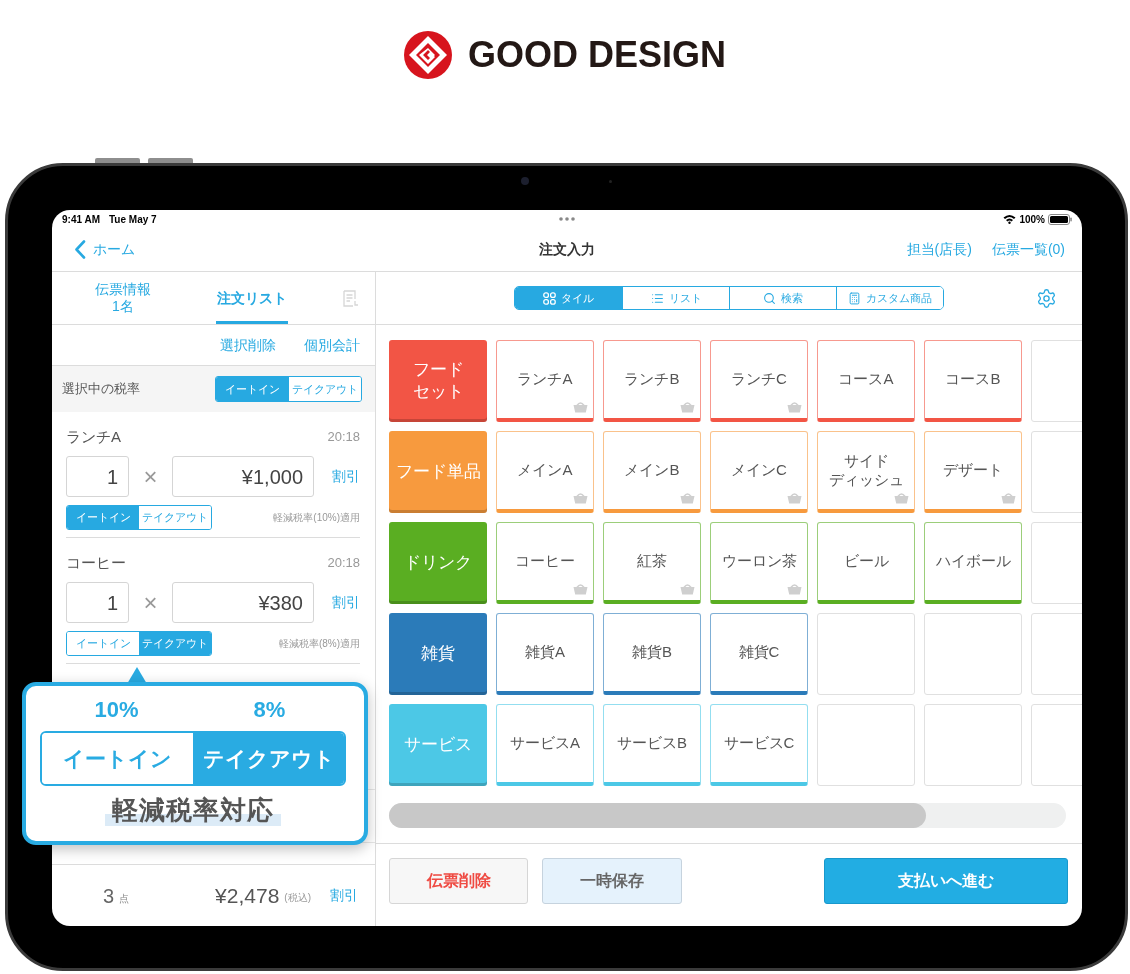  Describe the element at coordinates (652, 563) in the screenshot. I see `product-tile: 紅茶` at that location.